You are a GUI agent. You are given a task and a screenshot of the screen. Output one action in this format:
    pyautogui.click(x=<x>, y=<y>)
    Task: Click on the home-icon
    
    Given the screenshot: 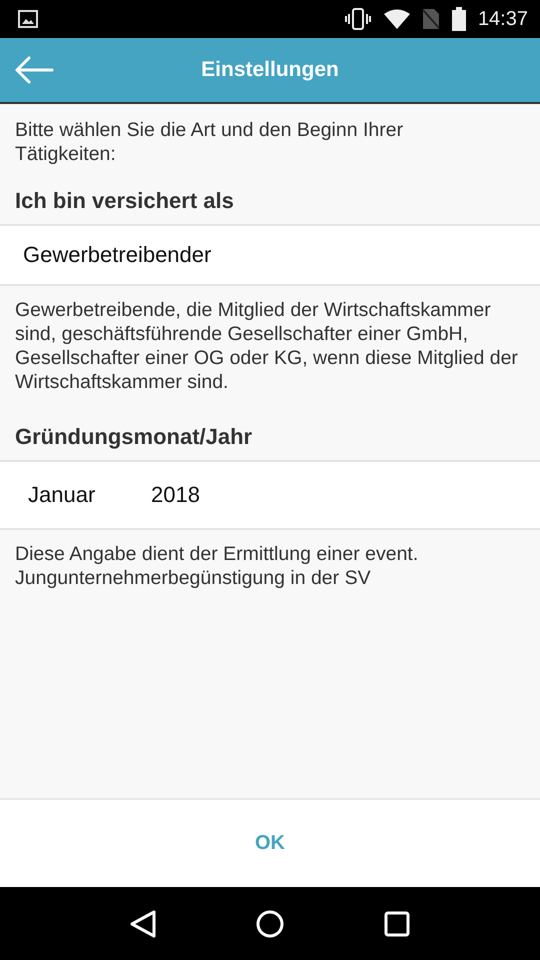 What is the action you would take?
    pyautogui.click(x=270, y=924)
    